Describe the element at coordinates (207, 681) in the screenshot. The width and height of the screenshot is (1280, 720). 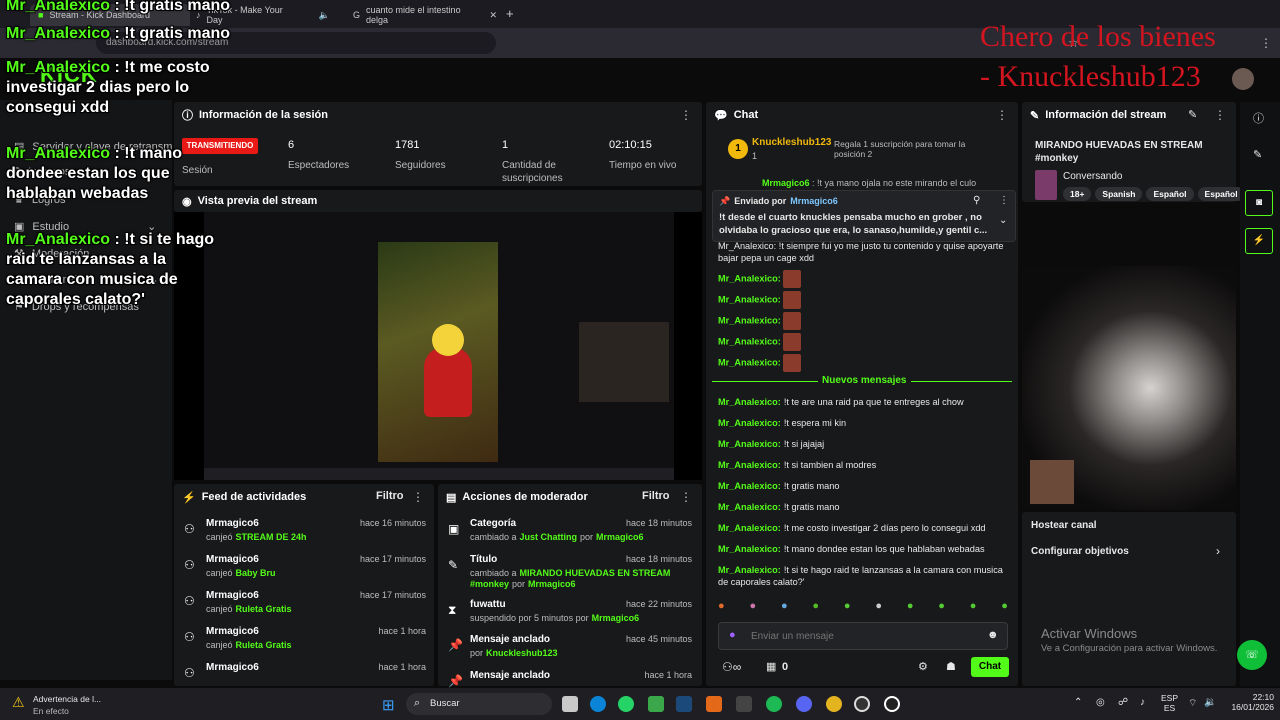
I see `feed-action` at that location.